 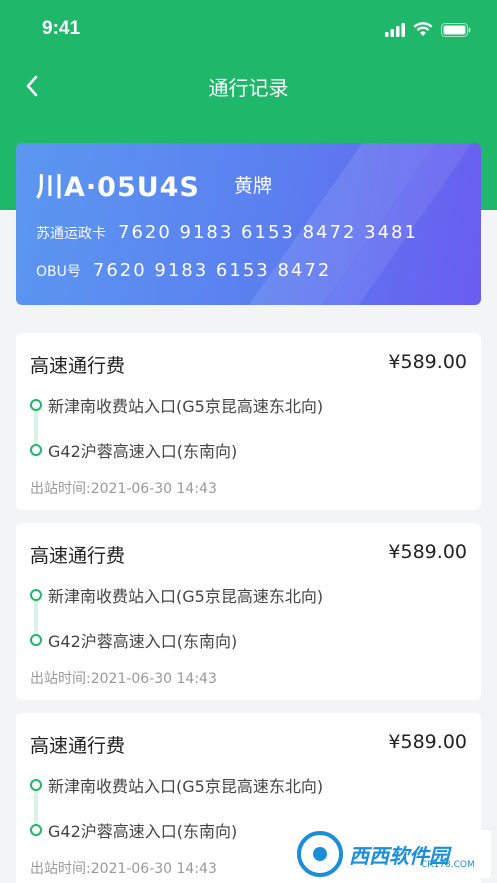 I want to click on obu-number-label: OBU号, so click(x=58, y=272).